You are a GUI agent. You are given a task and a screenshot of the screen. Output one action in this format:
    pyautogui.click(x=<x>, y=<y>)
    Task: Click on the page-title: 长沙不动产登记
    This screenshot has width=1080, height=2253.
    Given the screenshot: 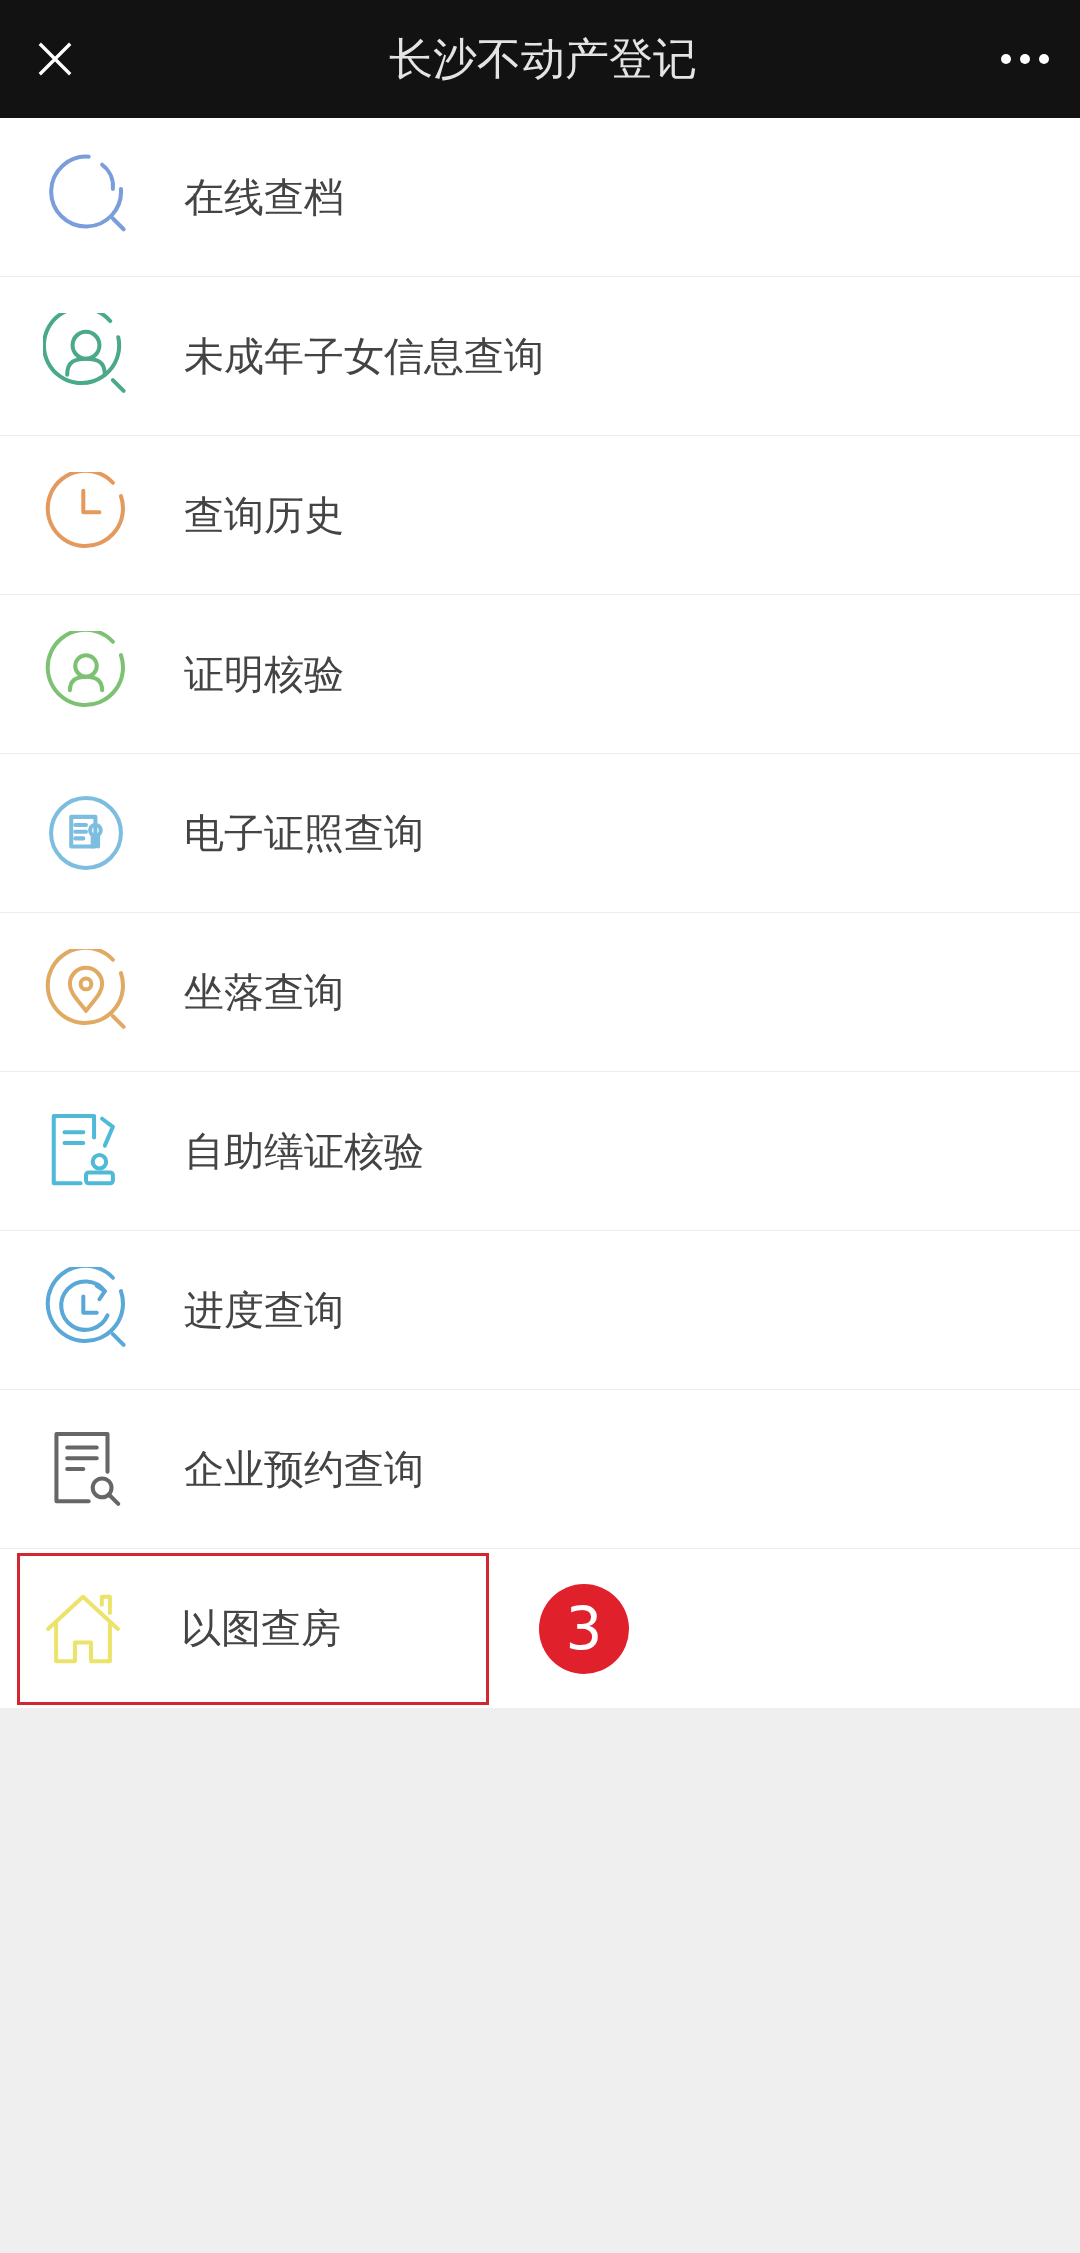 What is the action you would take?
    pyautogui.click(x=543, y=58)
    